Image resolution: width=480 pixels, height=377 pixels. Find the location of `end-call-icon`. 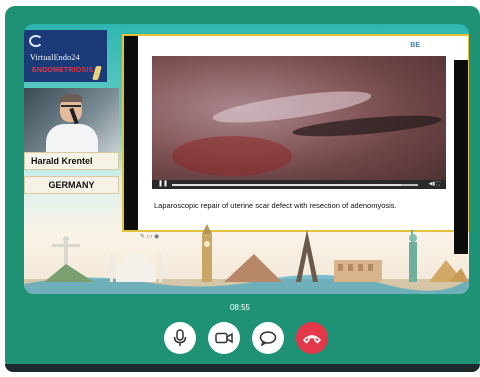

end-call-icon is located at coordinates (312, 339).